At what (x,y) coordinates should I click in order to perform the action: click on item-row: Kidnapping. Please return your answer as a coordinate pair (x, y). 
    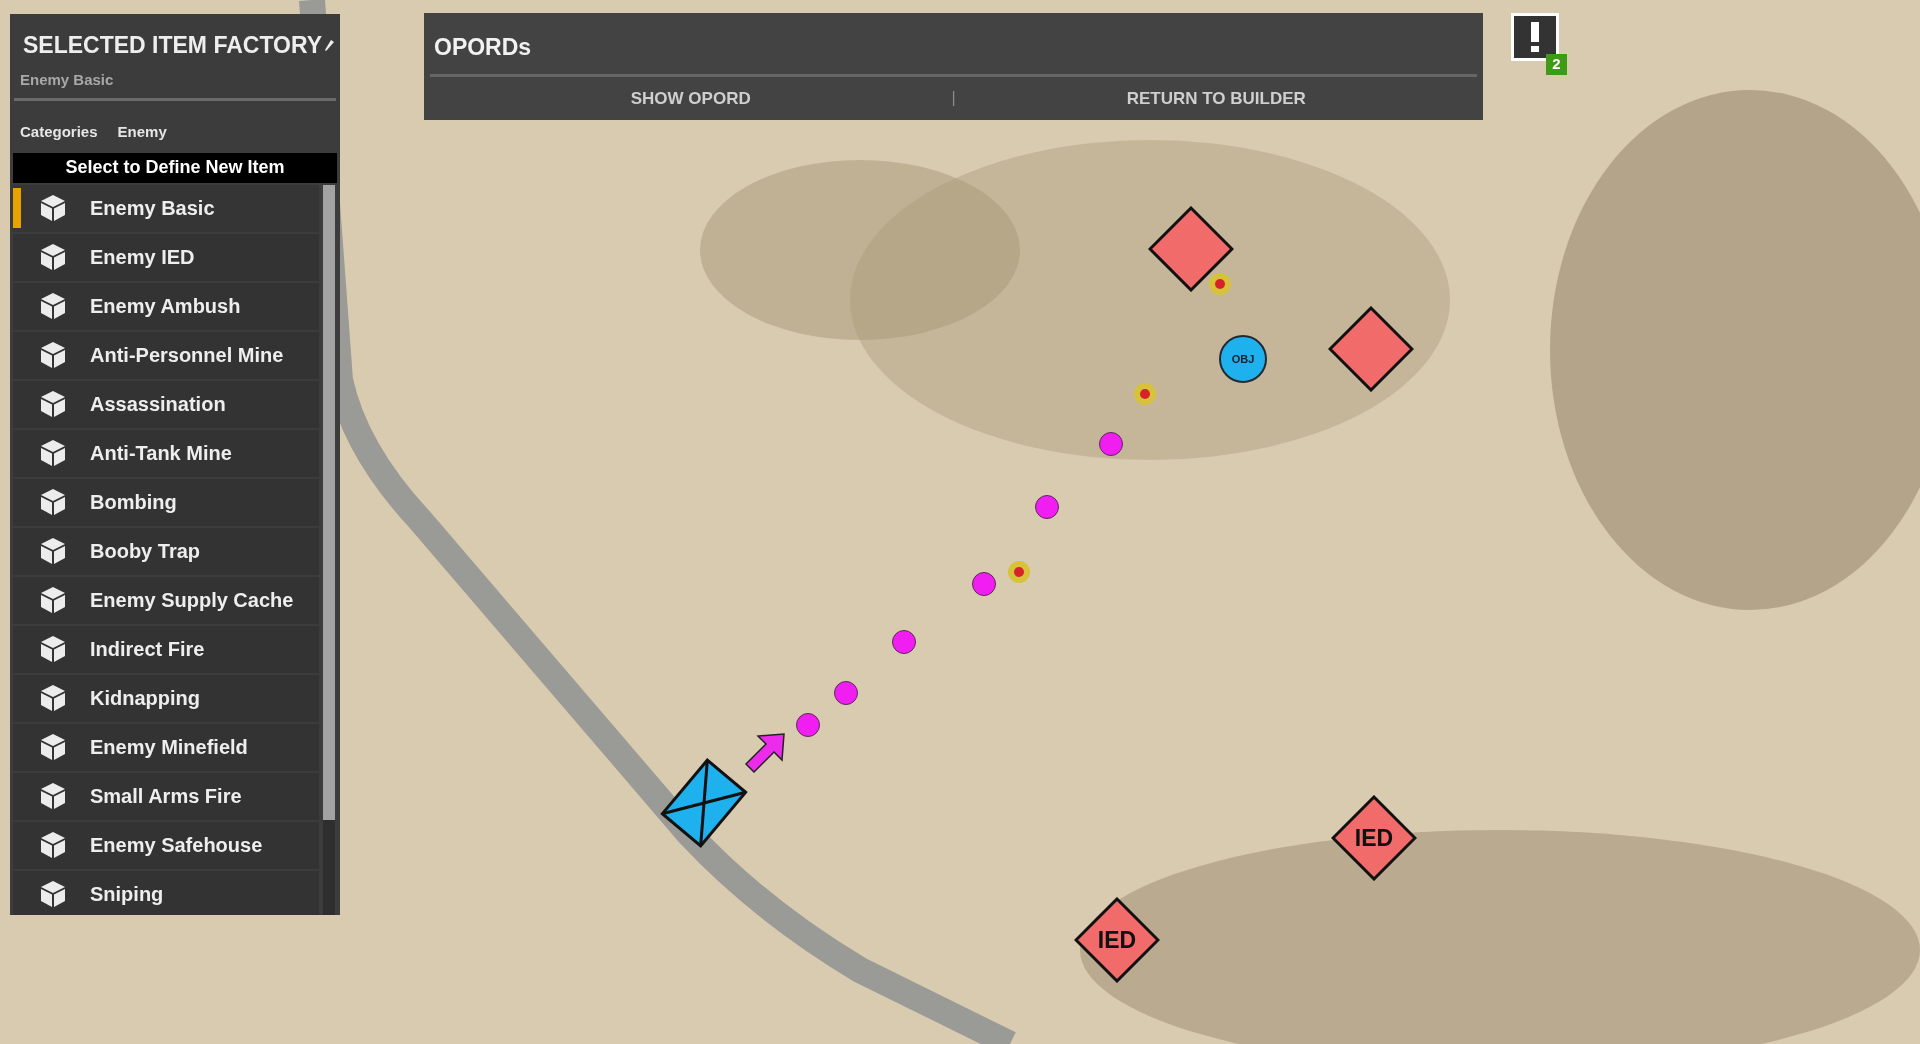
    Looking at the image, I should click on (166, 698).